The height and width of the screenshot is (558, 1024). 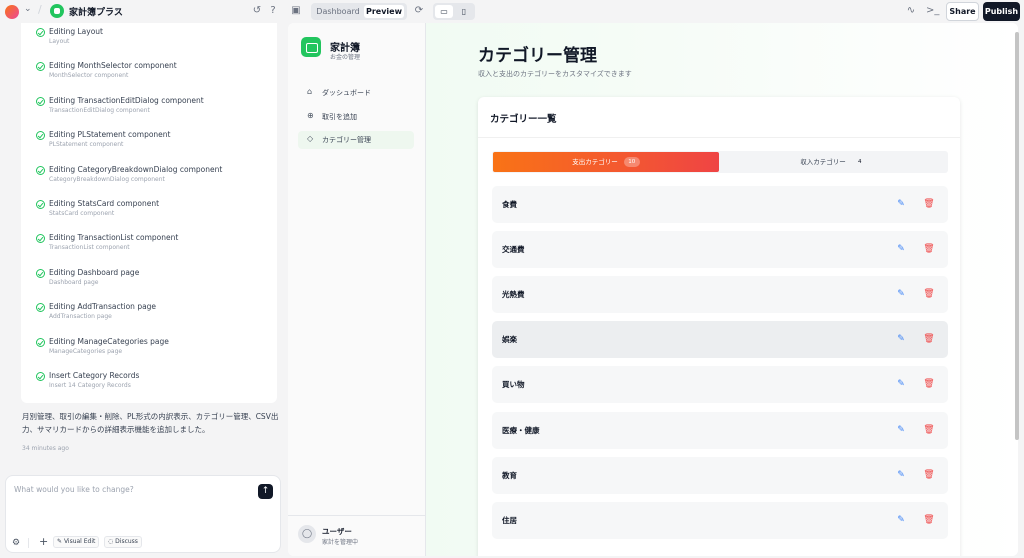 I want to click on refresh-icon: ⟳, so click(x=419, y=11).